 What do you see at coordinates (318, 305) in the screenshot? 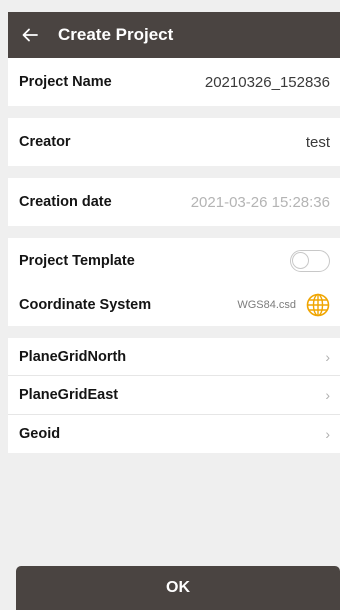
I see `globe-icon` at bounding box center [318, 305].